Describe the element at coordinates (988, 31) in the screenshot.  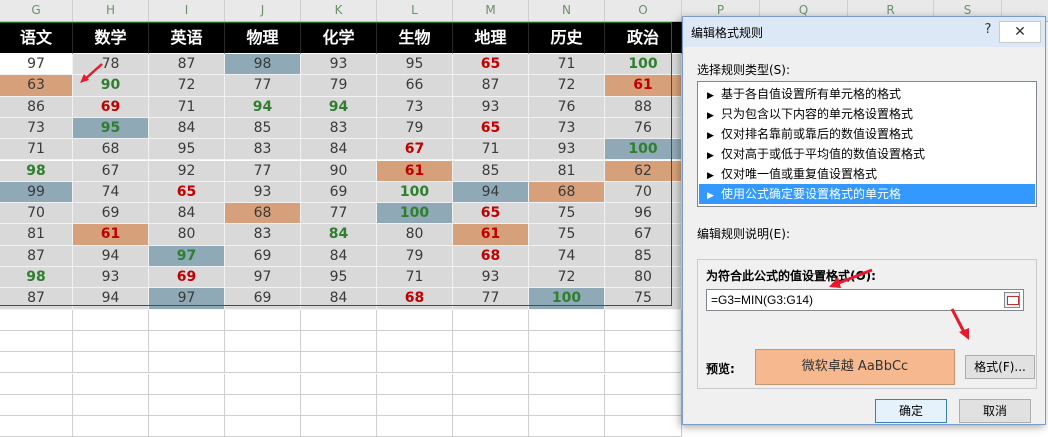
I see `help-icon: ?` at that location.